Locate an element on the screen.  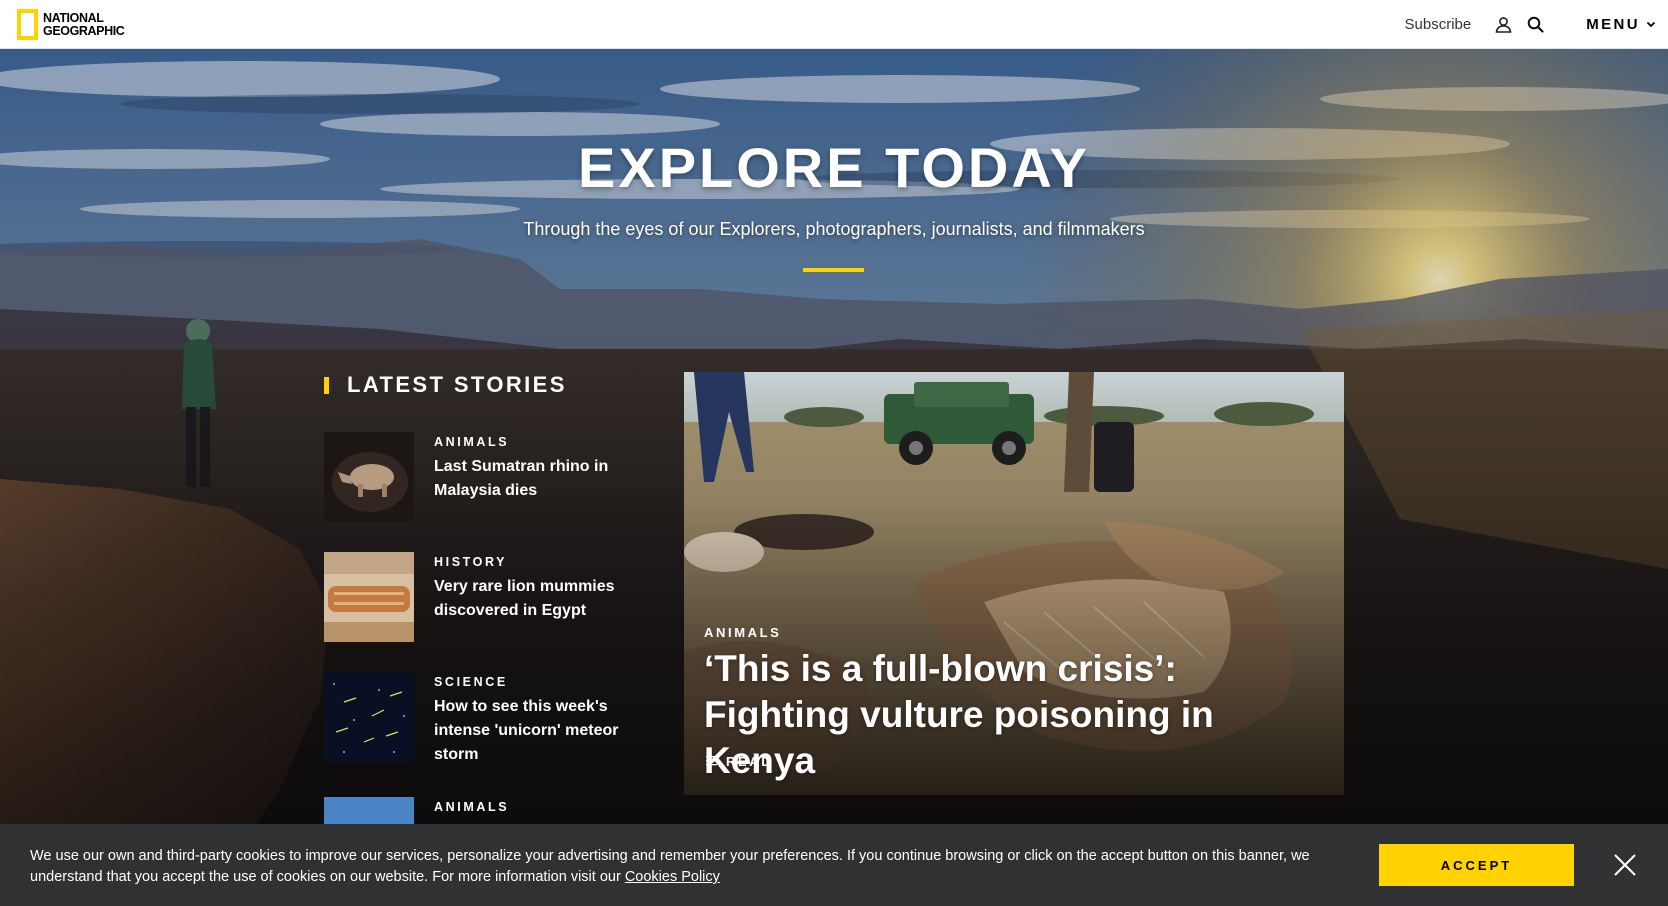
user-icon is located at coordinates (1503, 25).